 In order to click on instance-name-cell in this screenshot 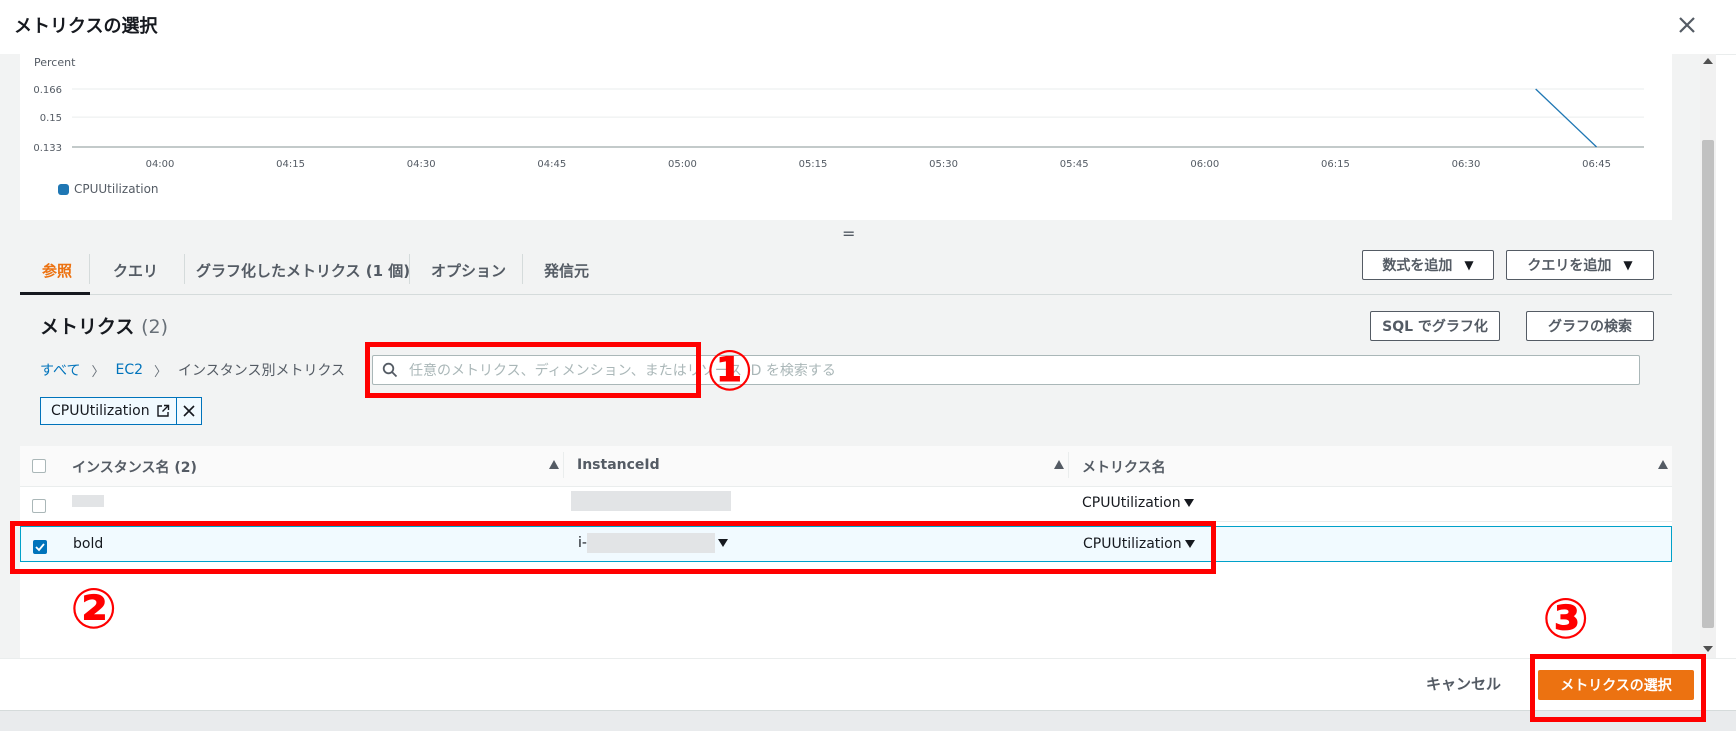, I will do `click(88, 501)`.